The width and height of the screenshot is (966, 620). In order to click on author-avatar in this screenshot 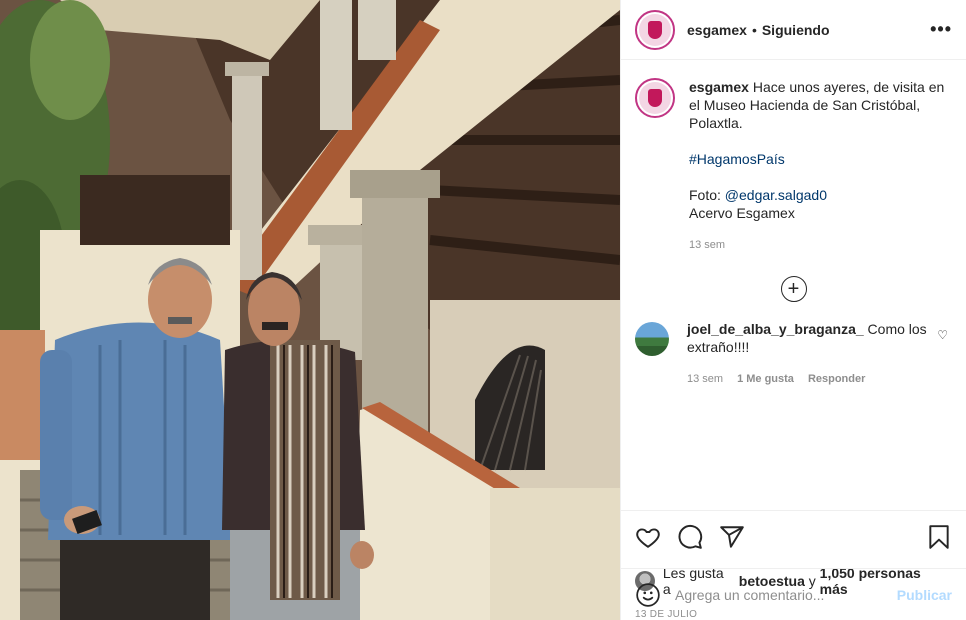, I will do `click(655, 29)`.